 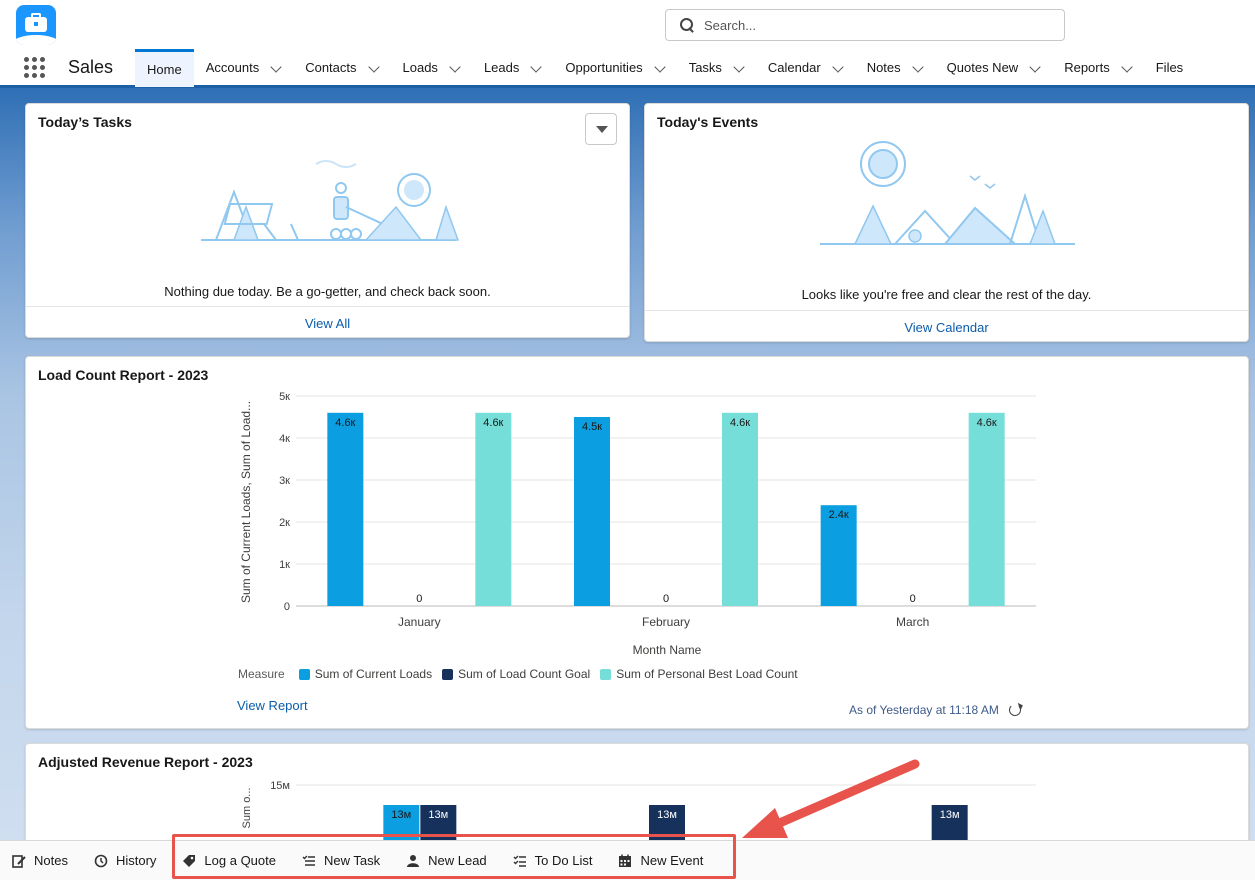 I want to click on utility-label: New Task, so click(x=352, y=860).